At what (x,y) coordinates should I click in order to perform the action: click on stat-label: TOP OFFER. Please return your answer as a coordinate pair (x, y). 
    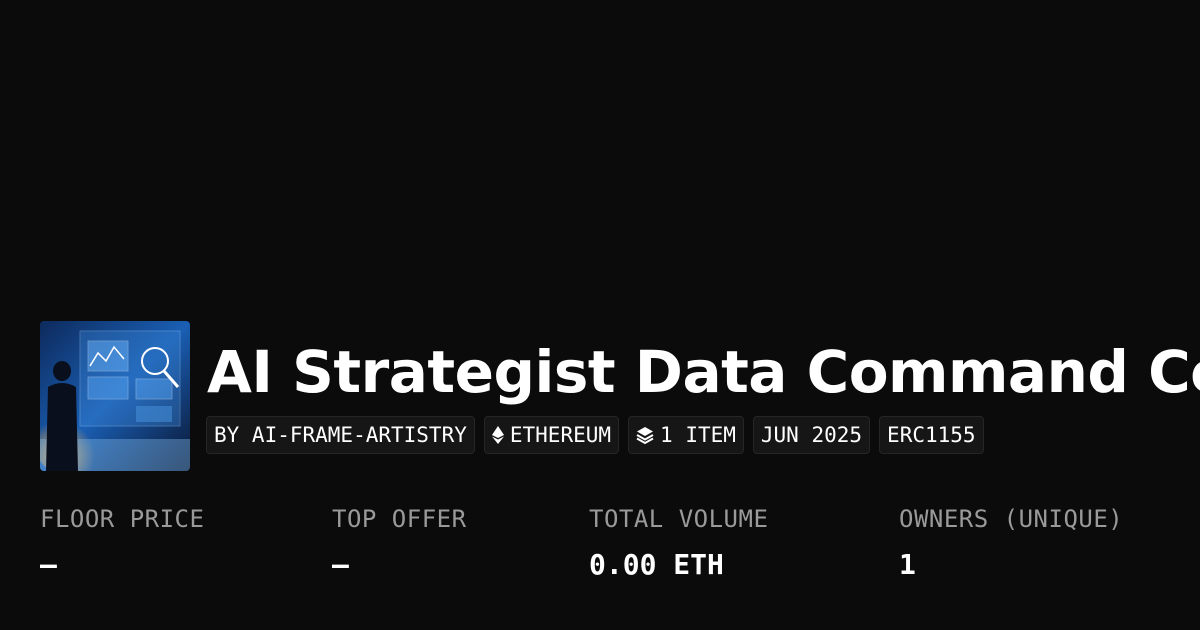
    Looking at the image, I should click on (399, 519).